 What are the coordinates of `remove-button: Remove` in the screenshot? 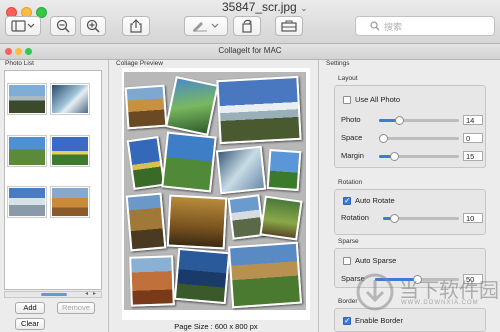 It's located at (76, 308).